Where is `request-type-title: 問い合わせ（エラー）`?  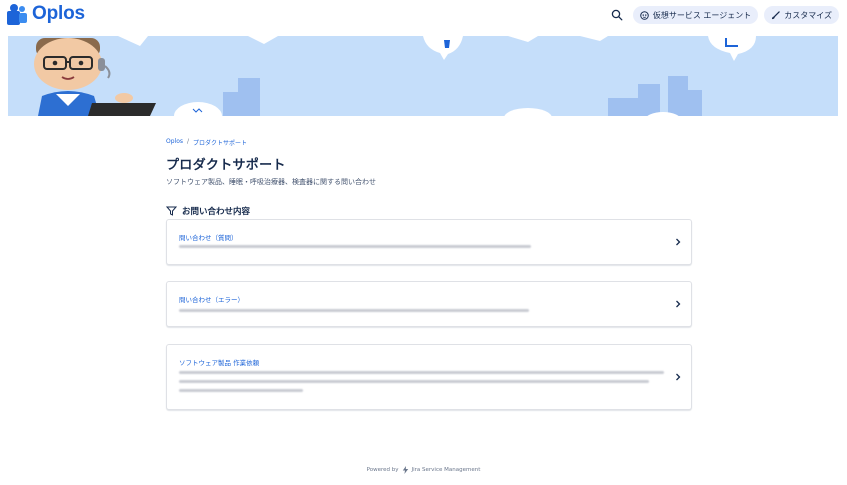 request-type-title: 問い合わせ（エラー） is located at coordinates (211, 300).